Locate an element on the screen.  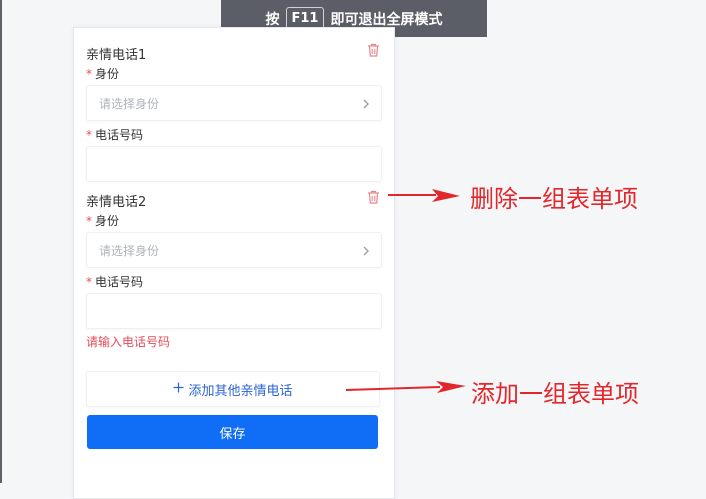
delete-annotation-arrow is located at coordinates (424, 195).